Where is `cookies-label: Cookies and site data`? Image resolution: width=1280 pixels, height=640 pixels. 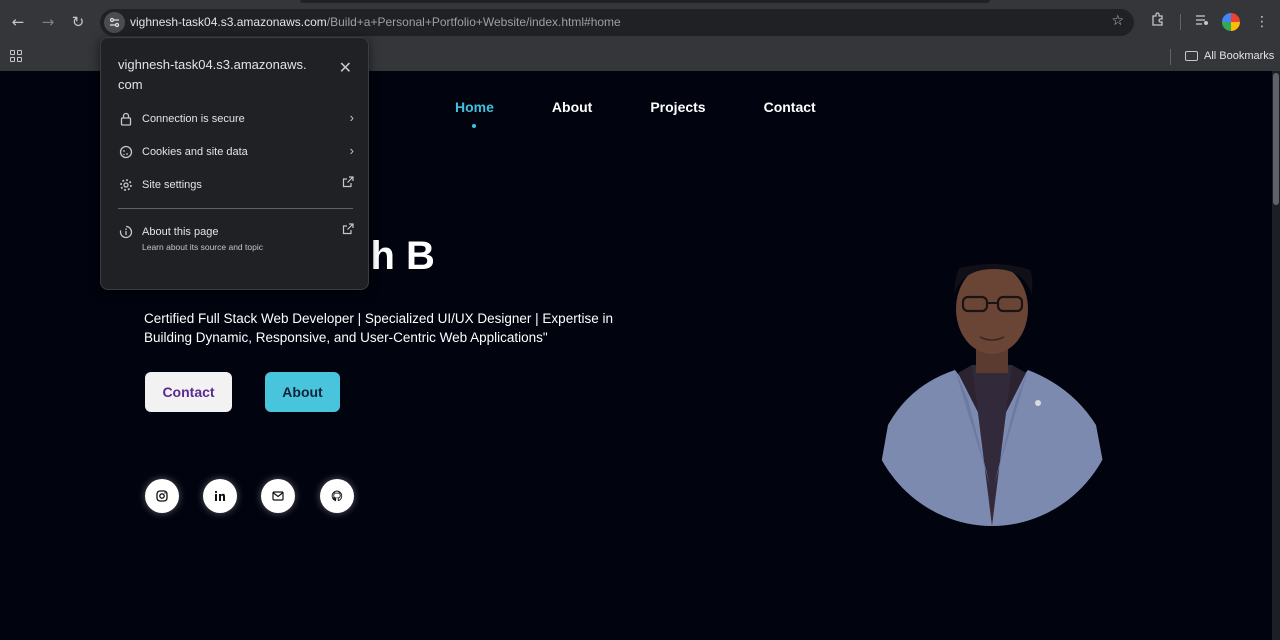 cookies-label: Cookies and site data is located at coordinates (195, 152).